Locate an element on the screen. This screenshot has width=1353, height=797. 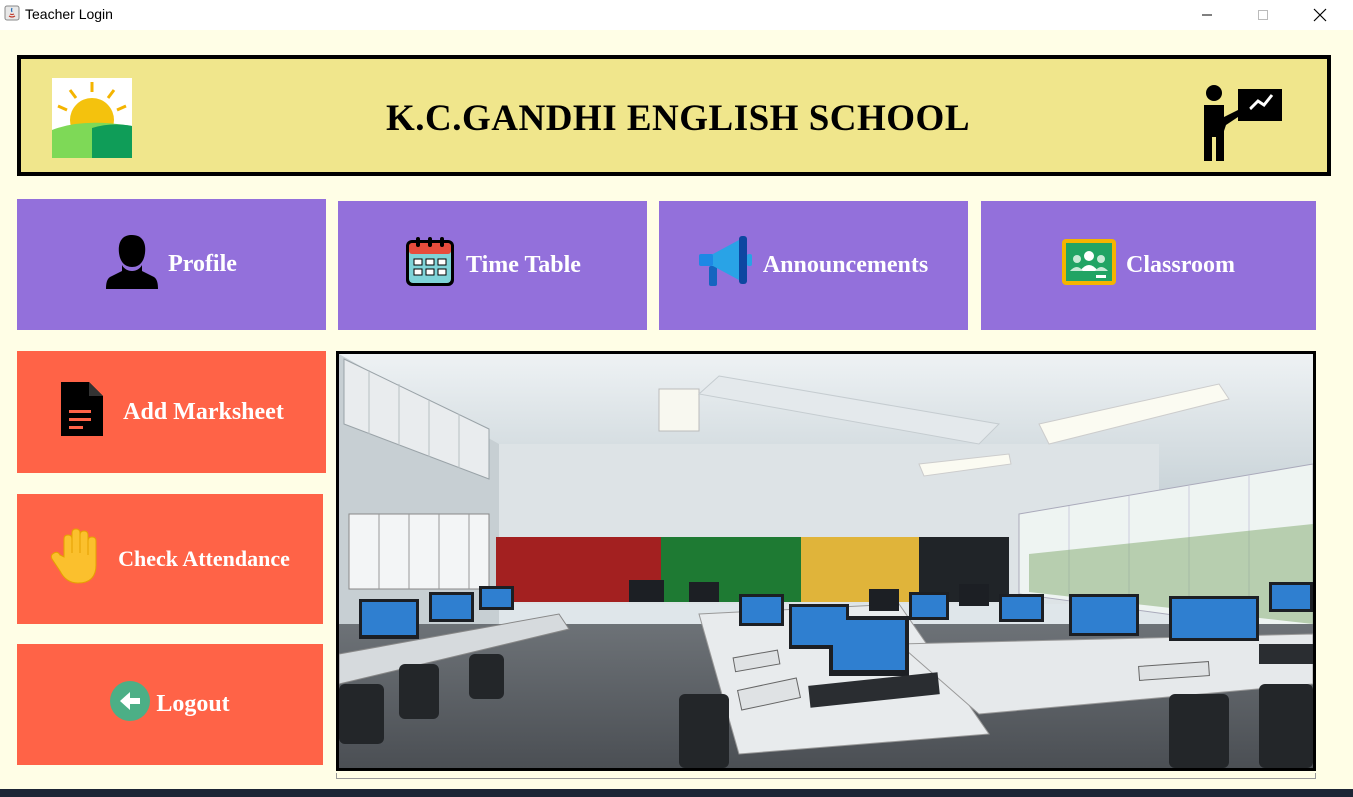
profile-button: Profile is located at coordinates (171, 264).